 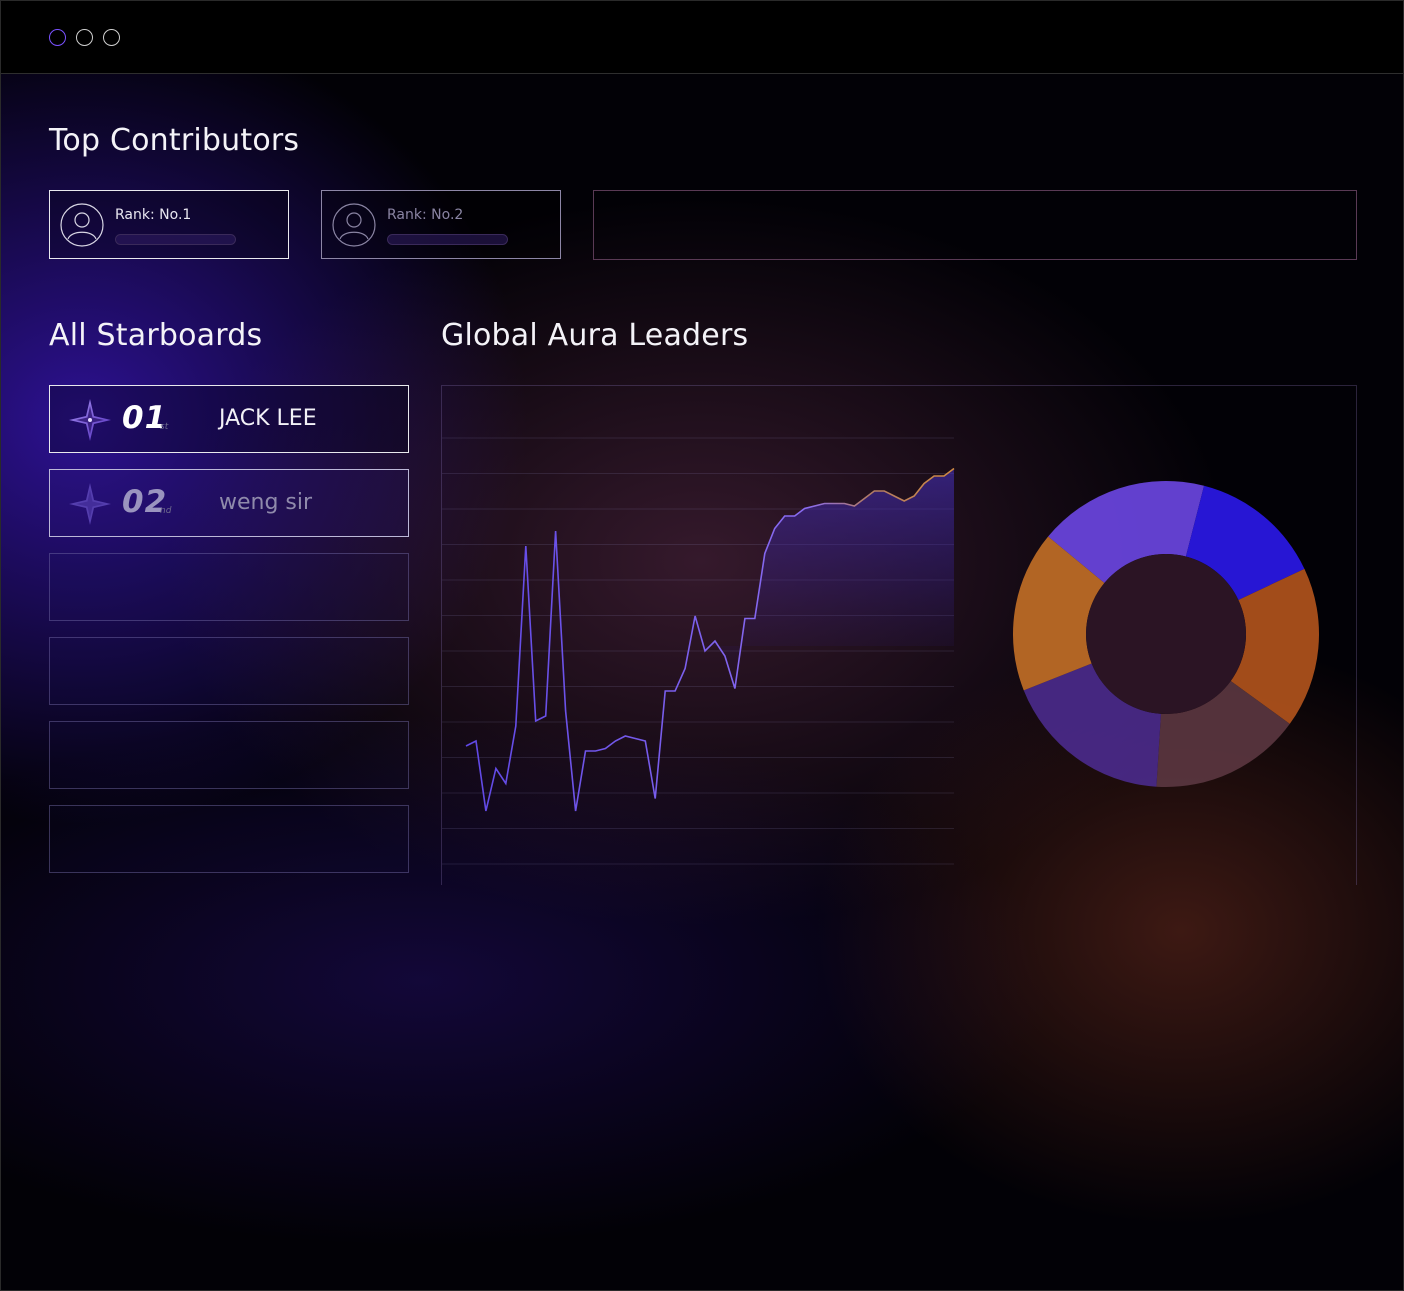 What do you see at coordinates (156, 335) in the screenshot?
I see `starboards-title: All Starboards` at bounding box center [156, 335].